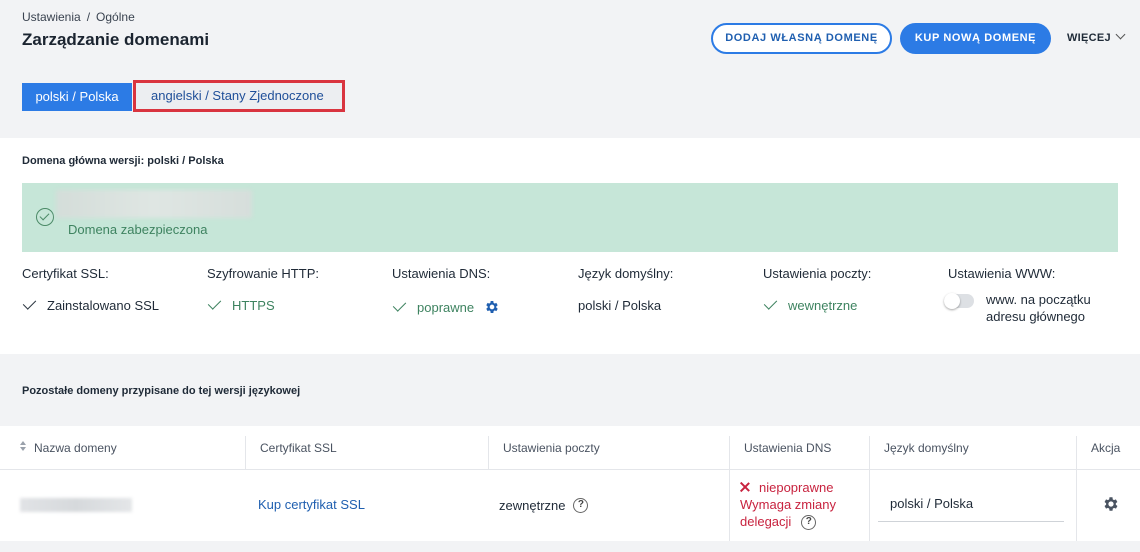  I want to click on http-value: HTTPS, so click(253, 305).